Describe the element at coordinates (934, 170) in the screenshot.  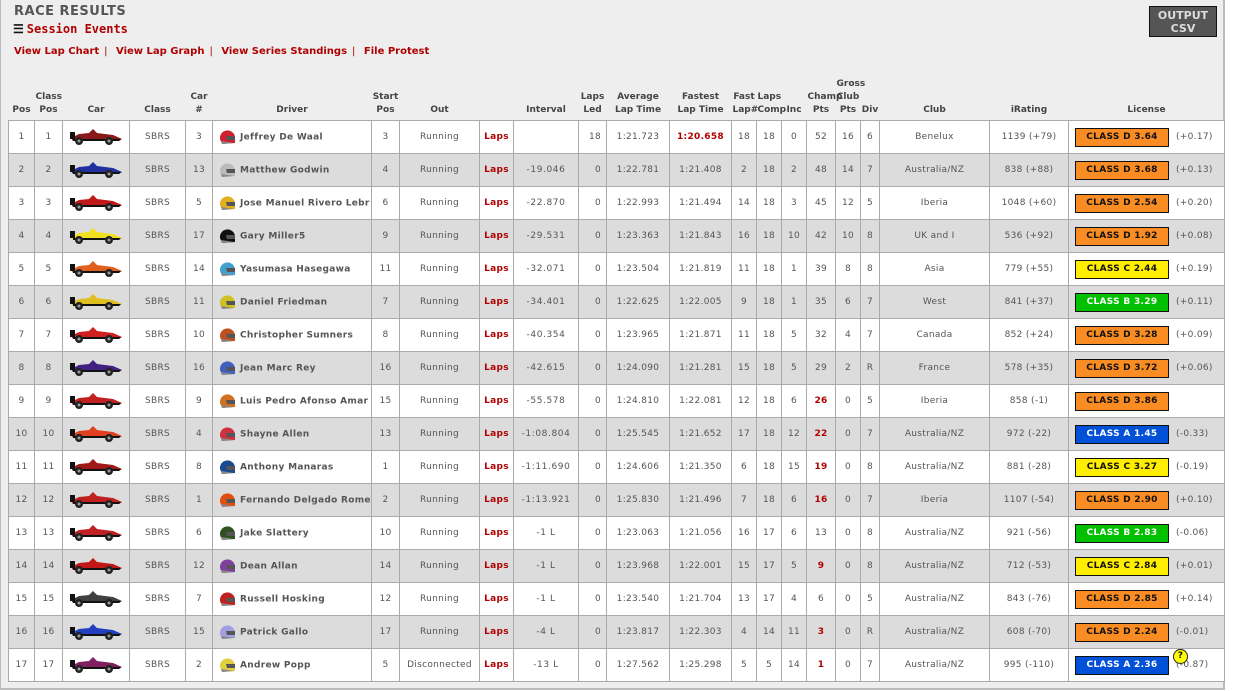
I see `club-cell: Australia/NZ` at that location.